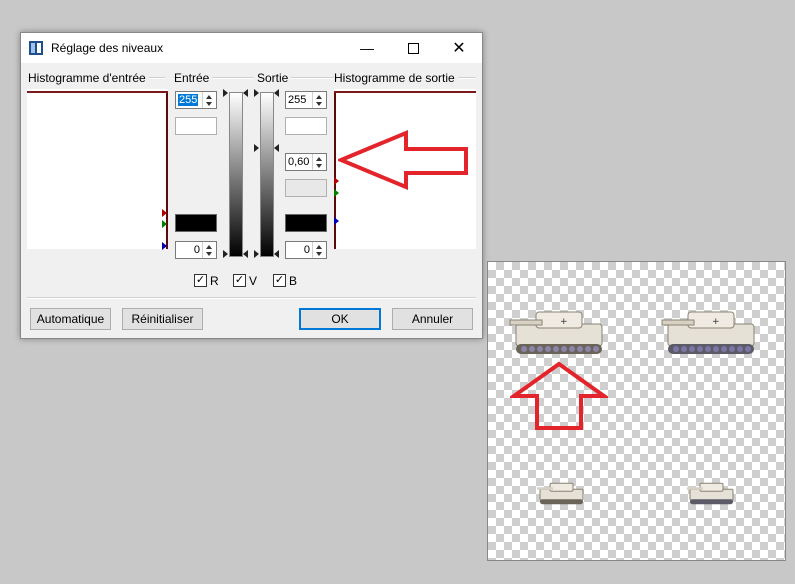  What do you see at coordinates (306, 126) in the screenshot?
I see `output-high-color-swatch` at bounding box center [306, 126].